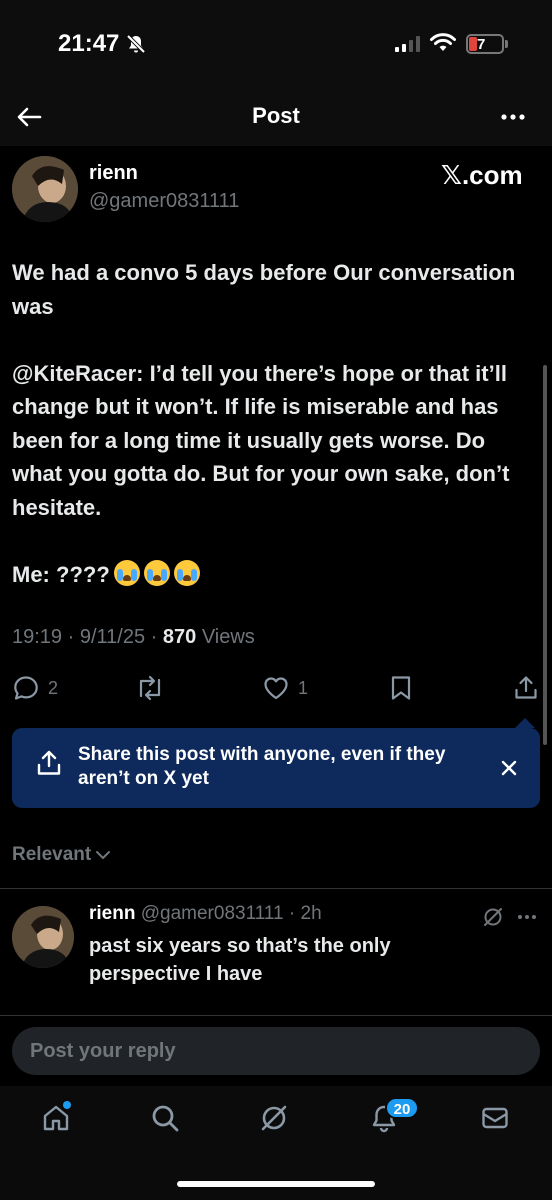 This screenshot has width=552, height=1200. What do you see at coordinates (443, 42) in the screenshot?
I see `wifi-icon` at bounding box center [443, 42].